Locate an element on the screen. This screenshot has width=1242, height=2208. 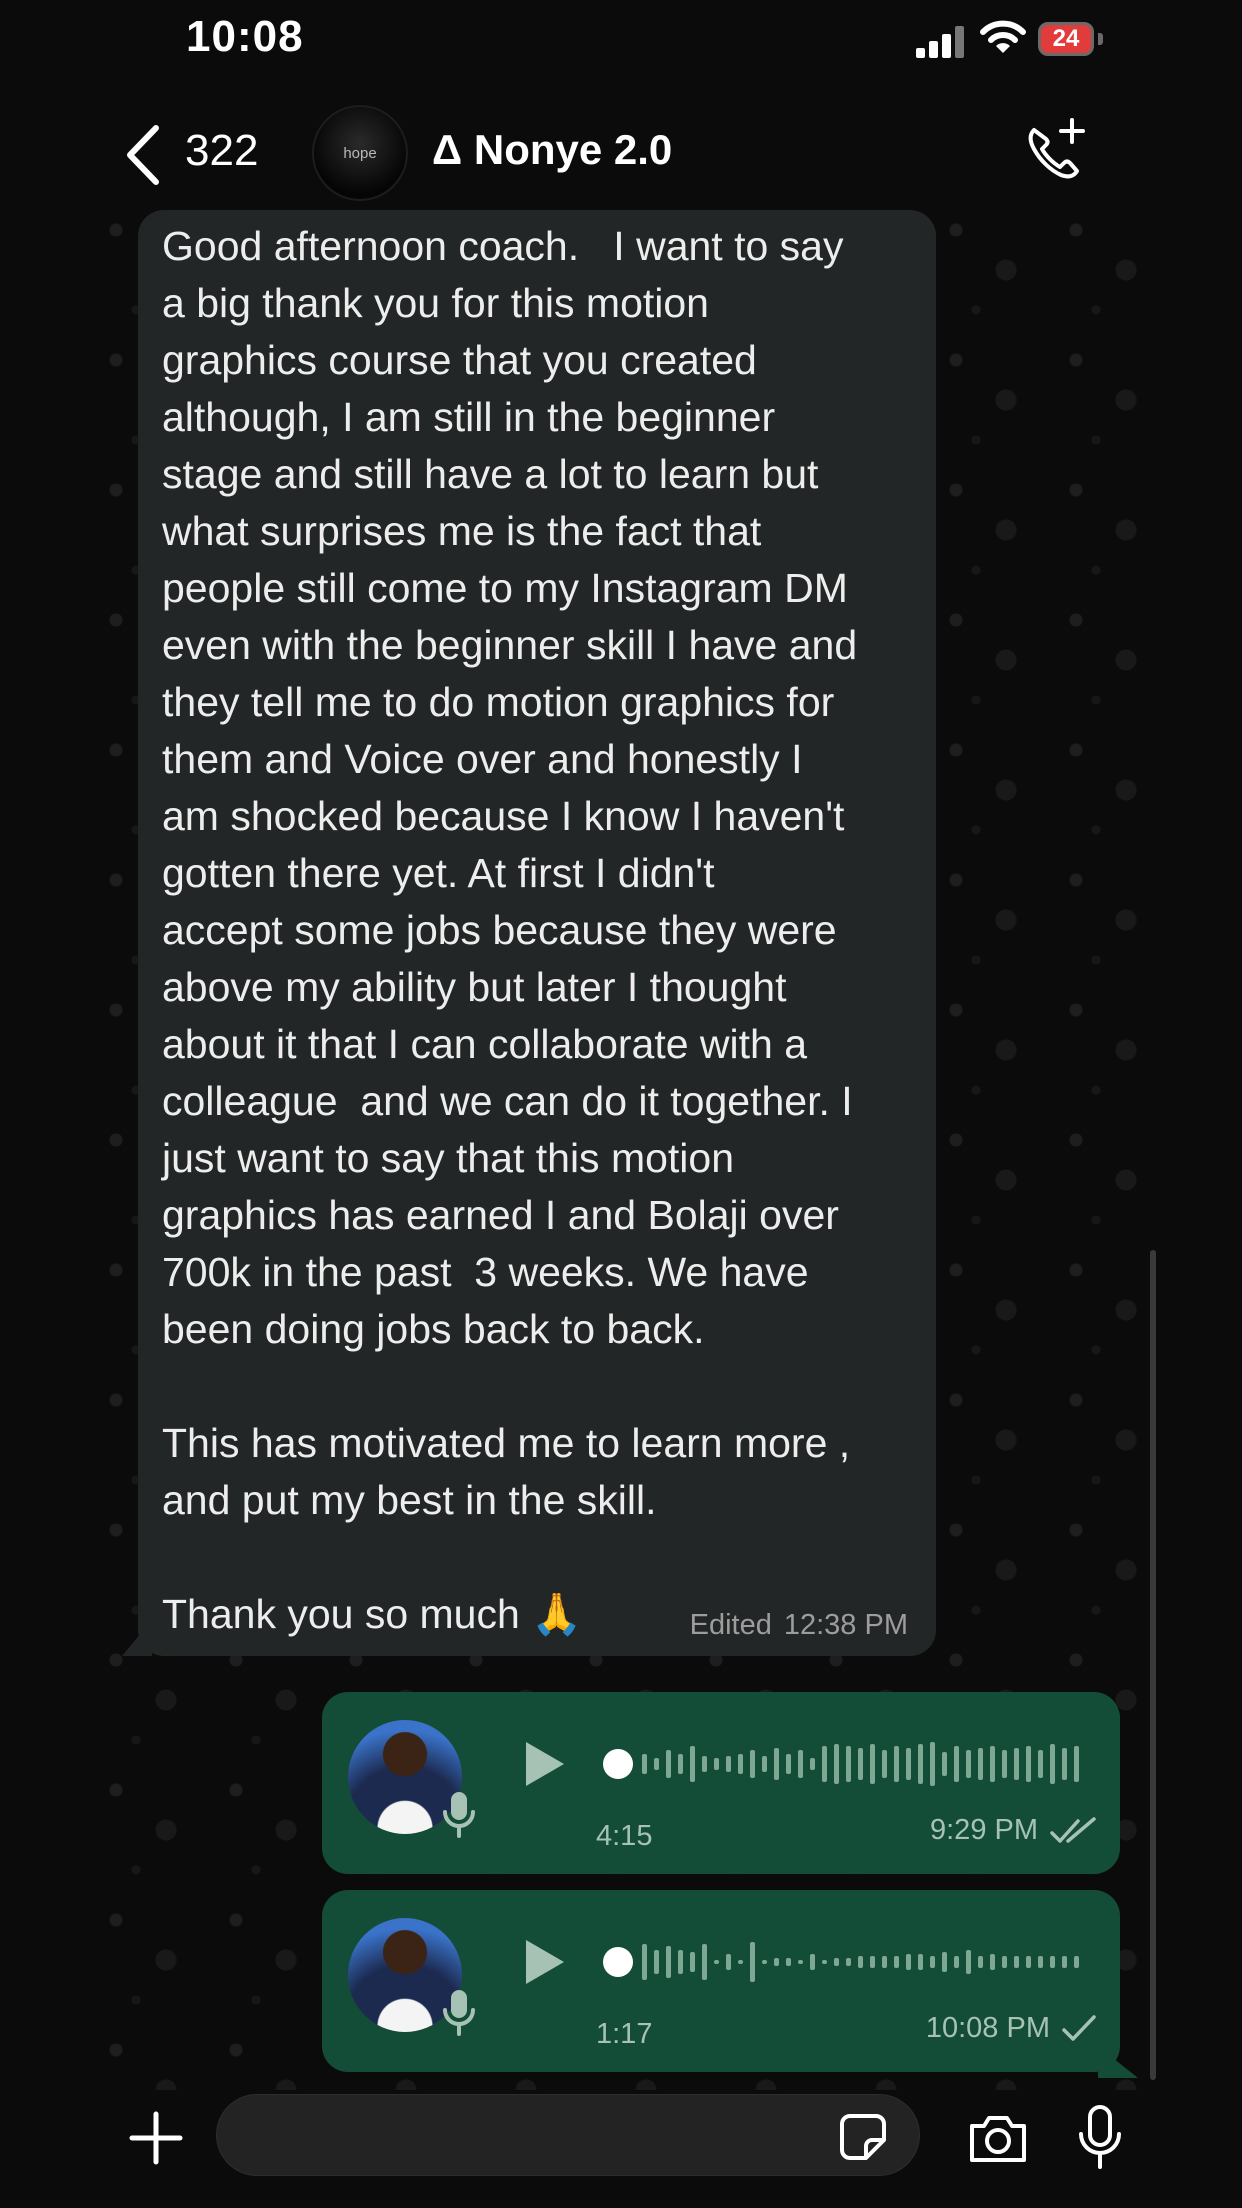
battery-icon: 24 is located at coordinates (1066, 39).